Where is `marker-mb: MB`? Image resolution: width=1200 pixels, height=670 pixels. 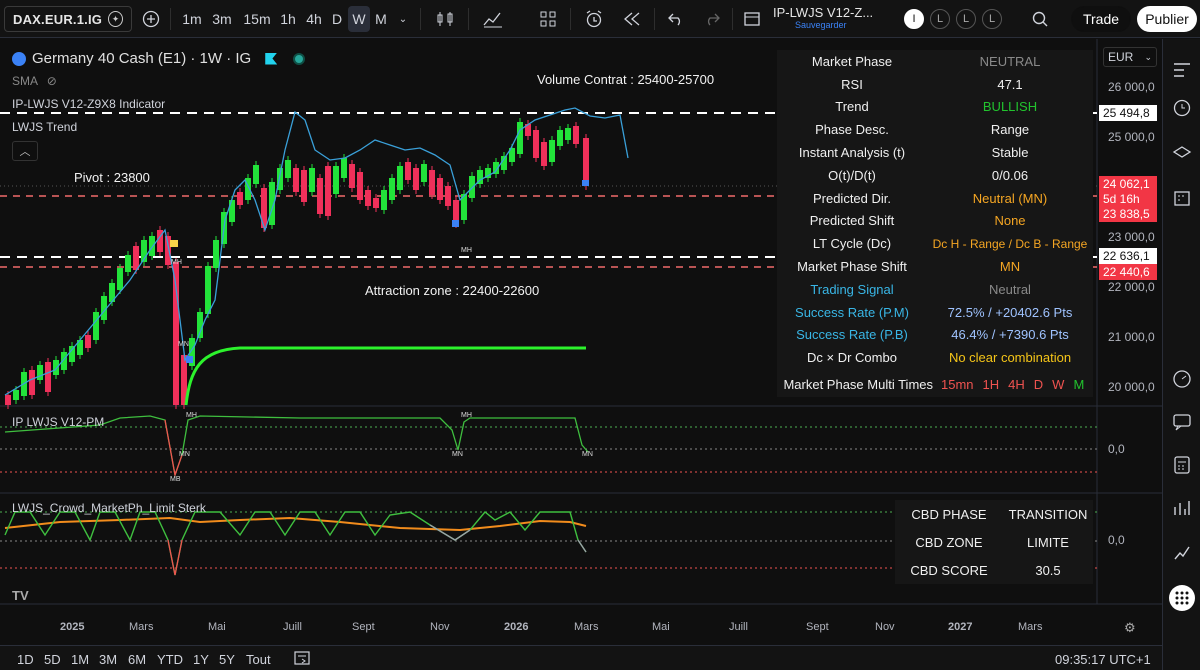
marker-mb: MB is located at coordinates (175, 479).